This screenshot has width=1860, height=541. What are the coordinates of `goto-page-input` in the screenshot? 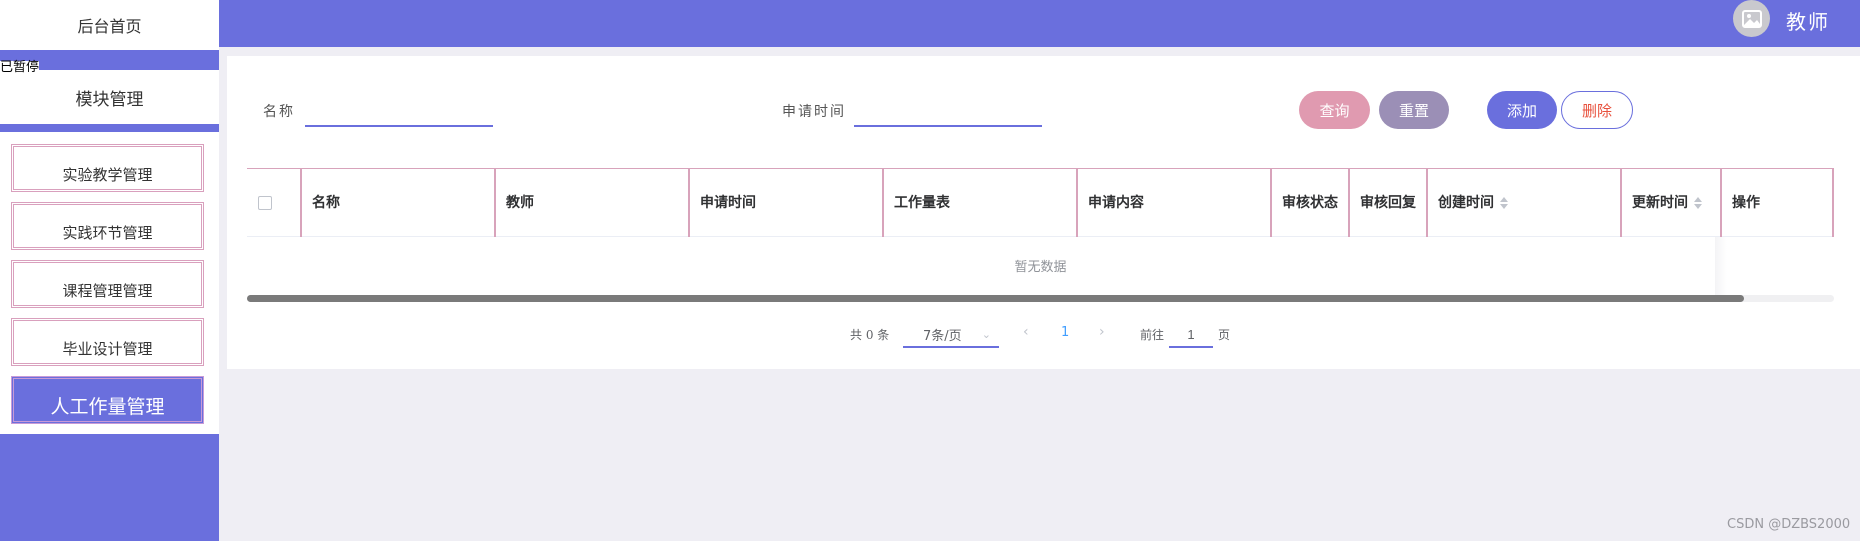 It's located at (1191, 335).